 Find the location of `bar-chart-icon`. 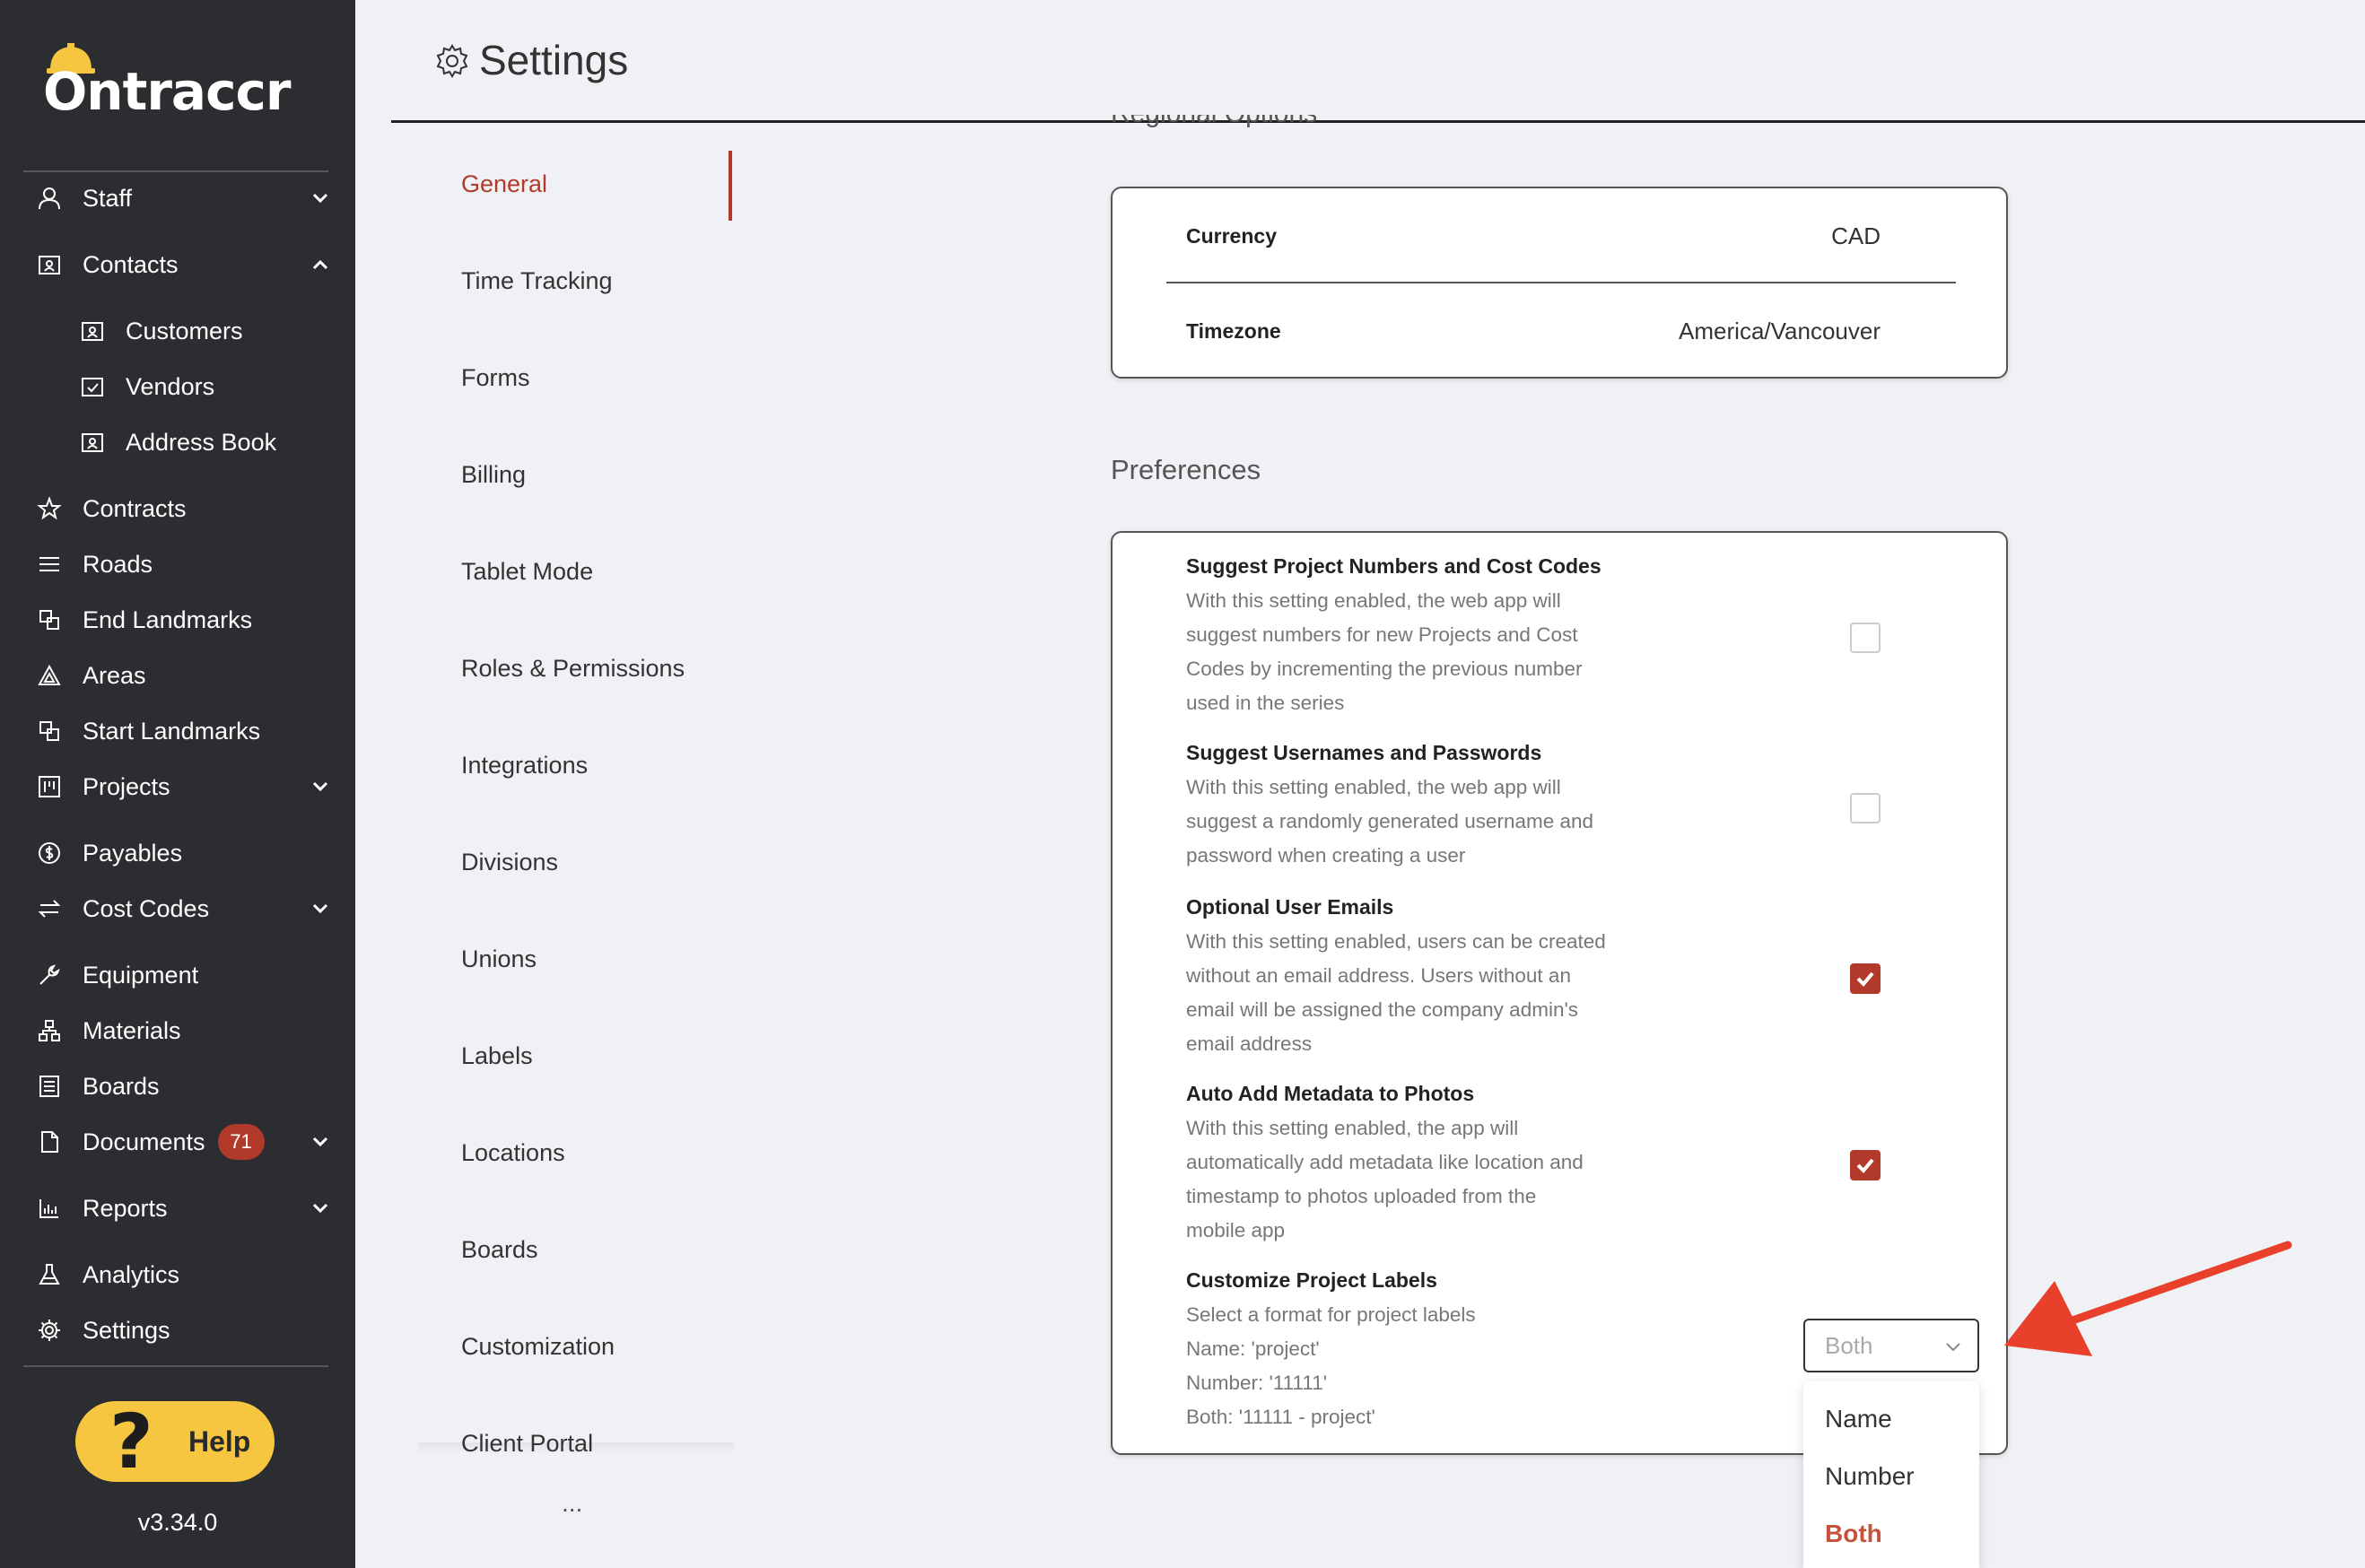

bar-chart-icon is located at coordinates (49, 1208).